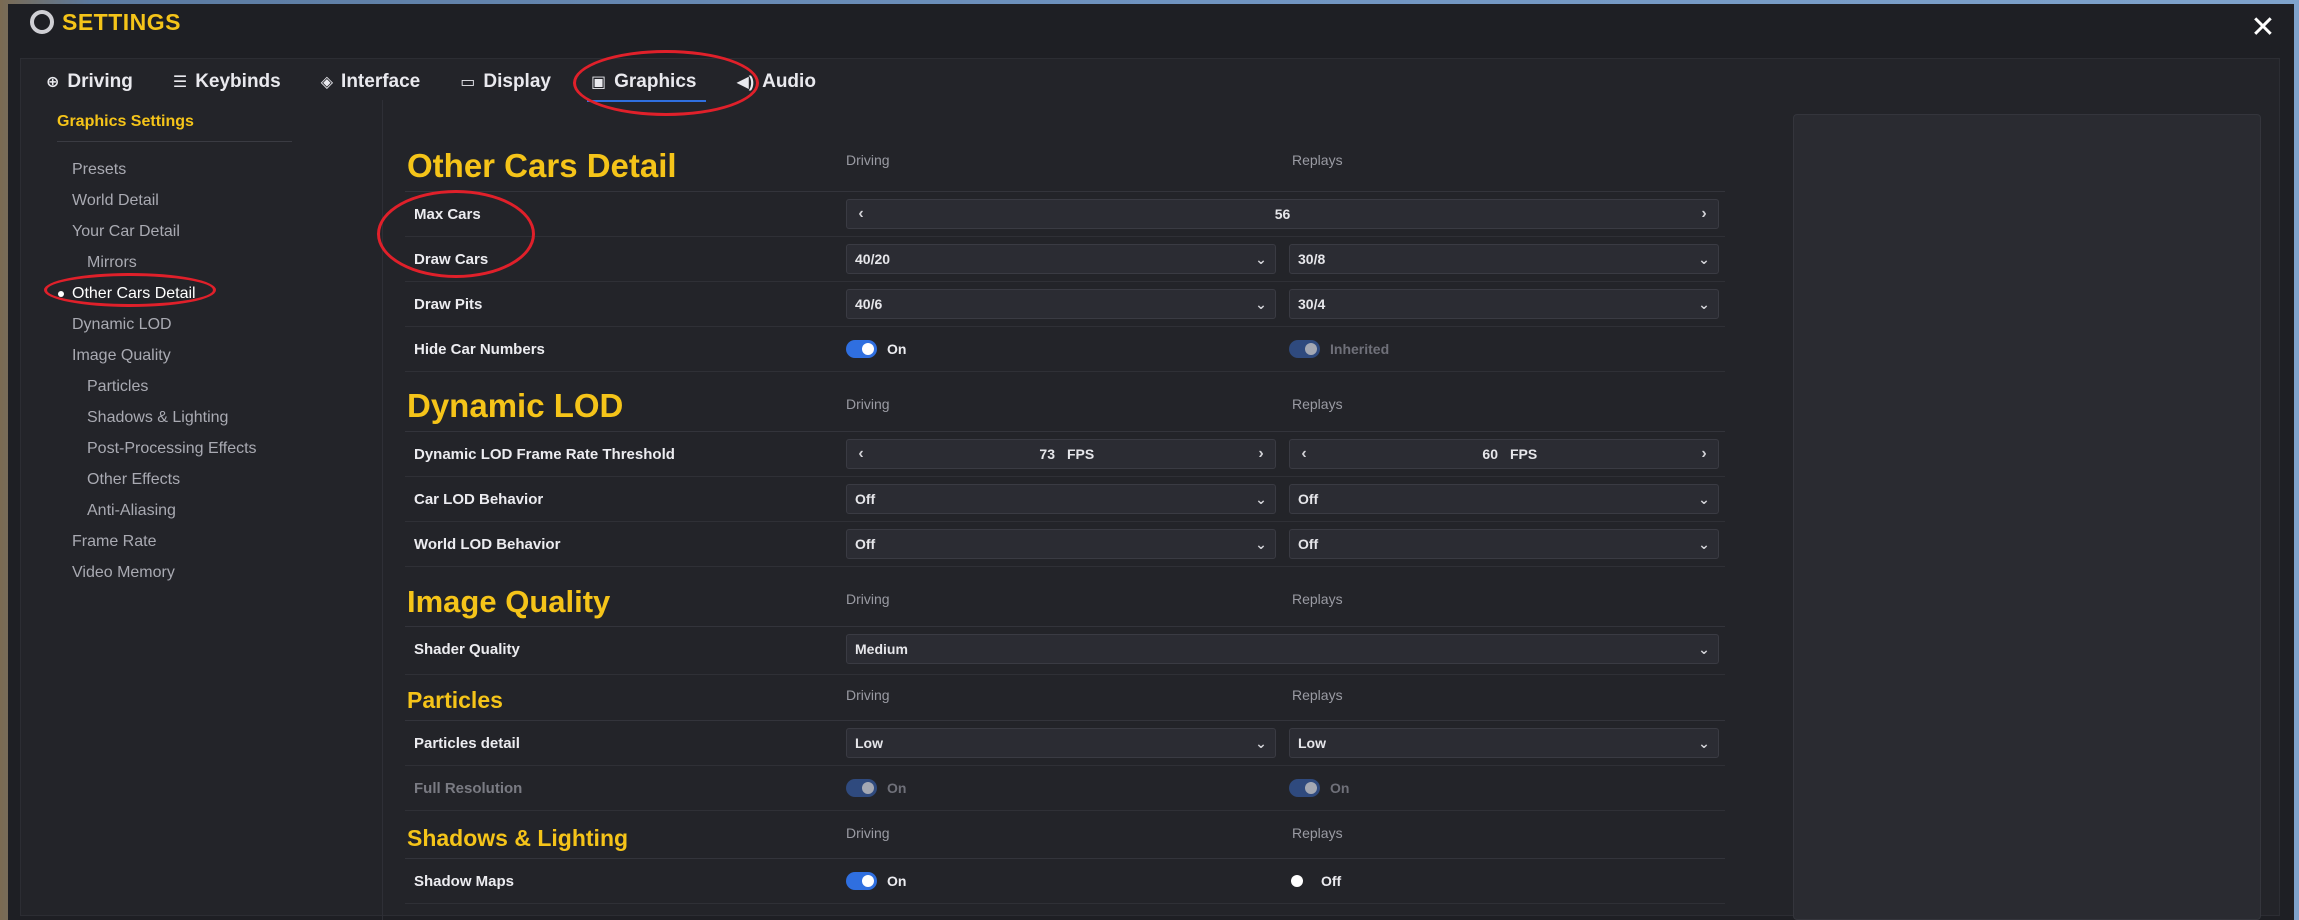  Describe the element at coordinates (1312, 259) in the screenshot. I see `select-value: 30/8` at that location.